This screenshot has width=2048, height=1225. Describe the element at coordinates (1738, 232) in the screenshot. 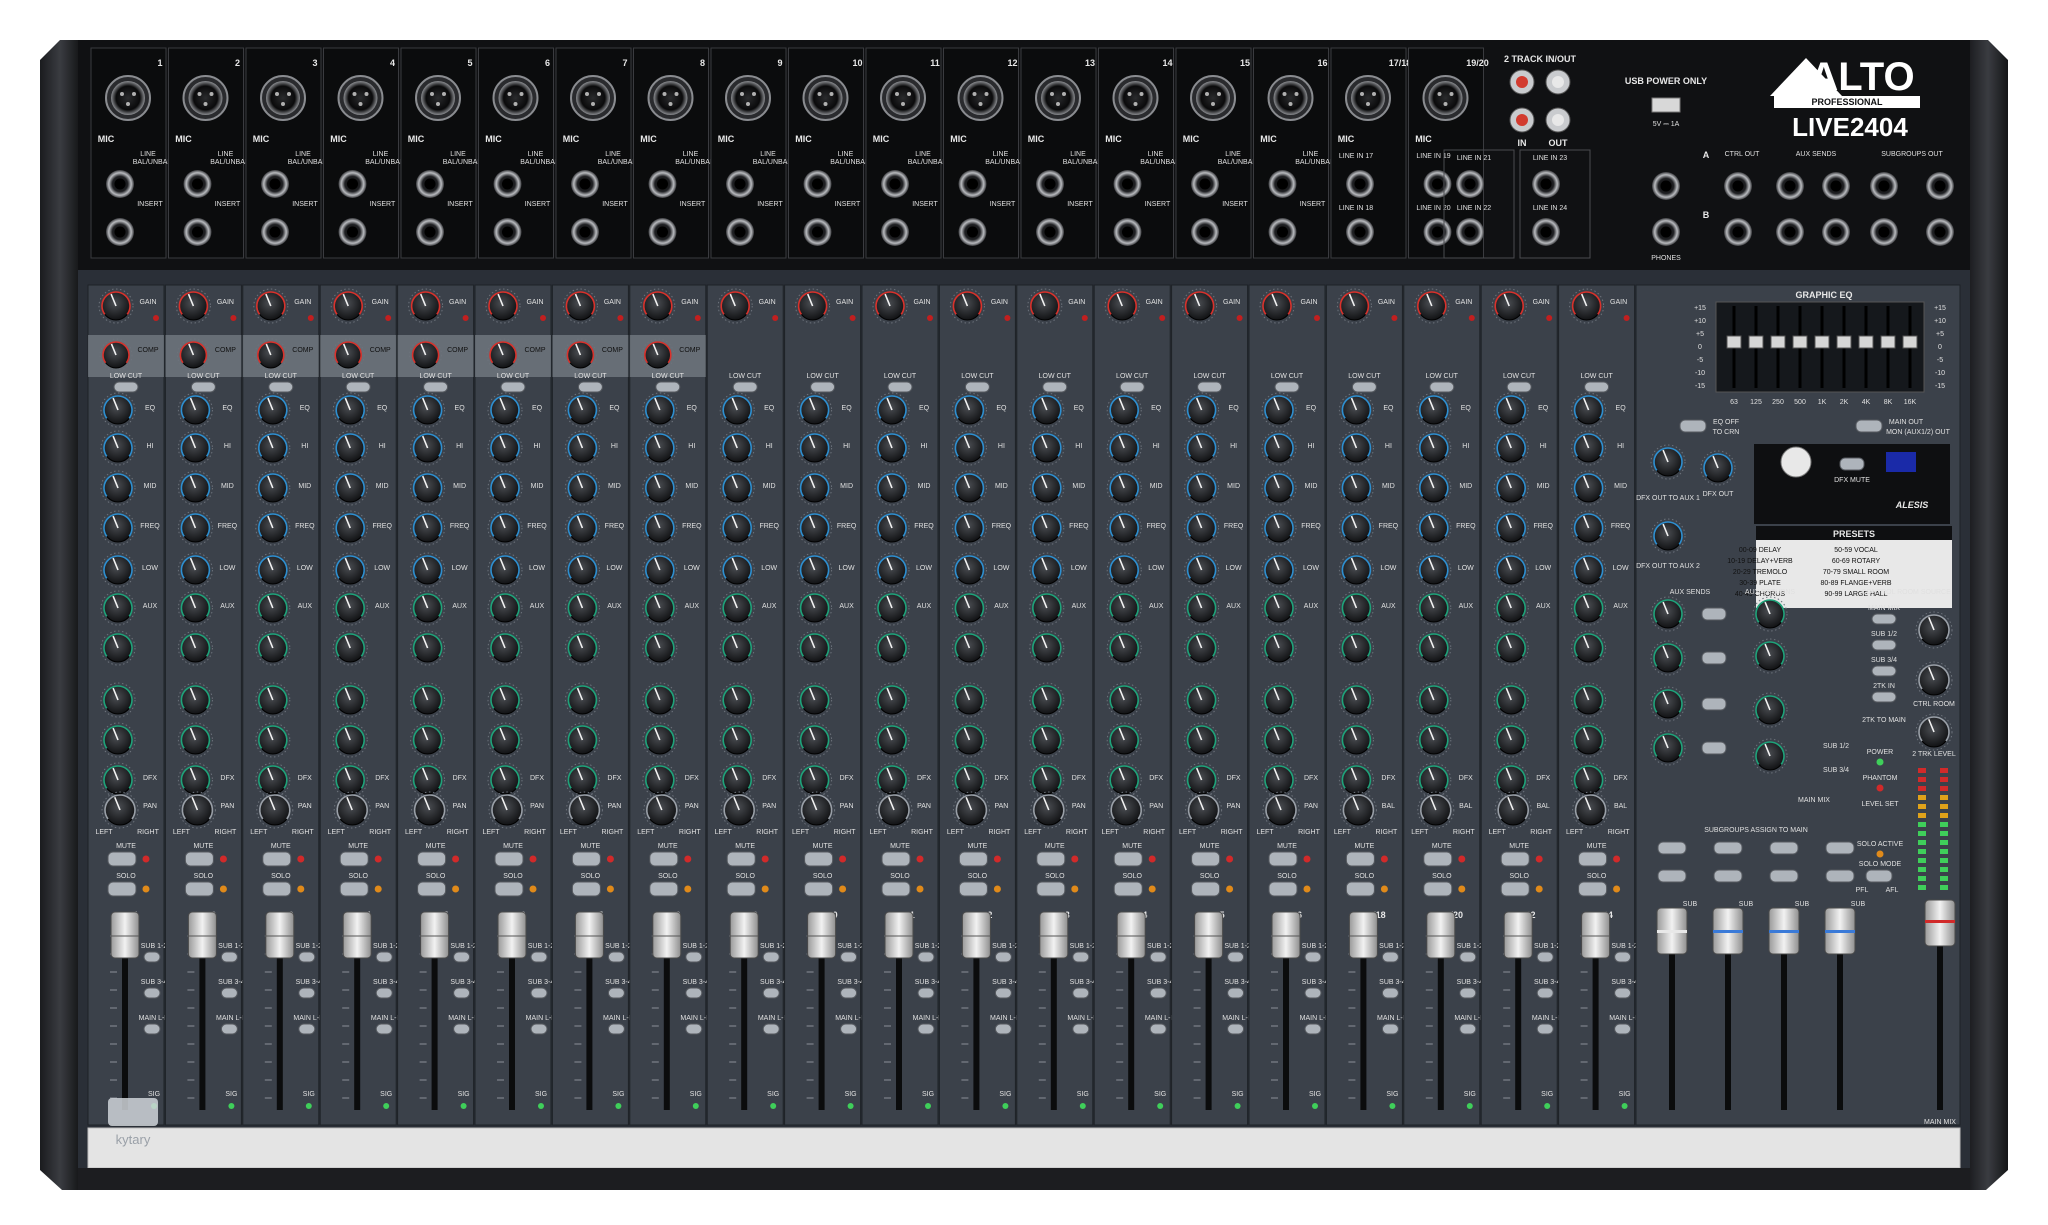

I see `ctrl-out-jack-r` at that location.